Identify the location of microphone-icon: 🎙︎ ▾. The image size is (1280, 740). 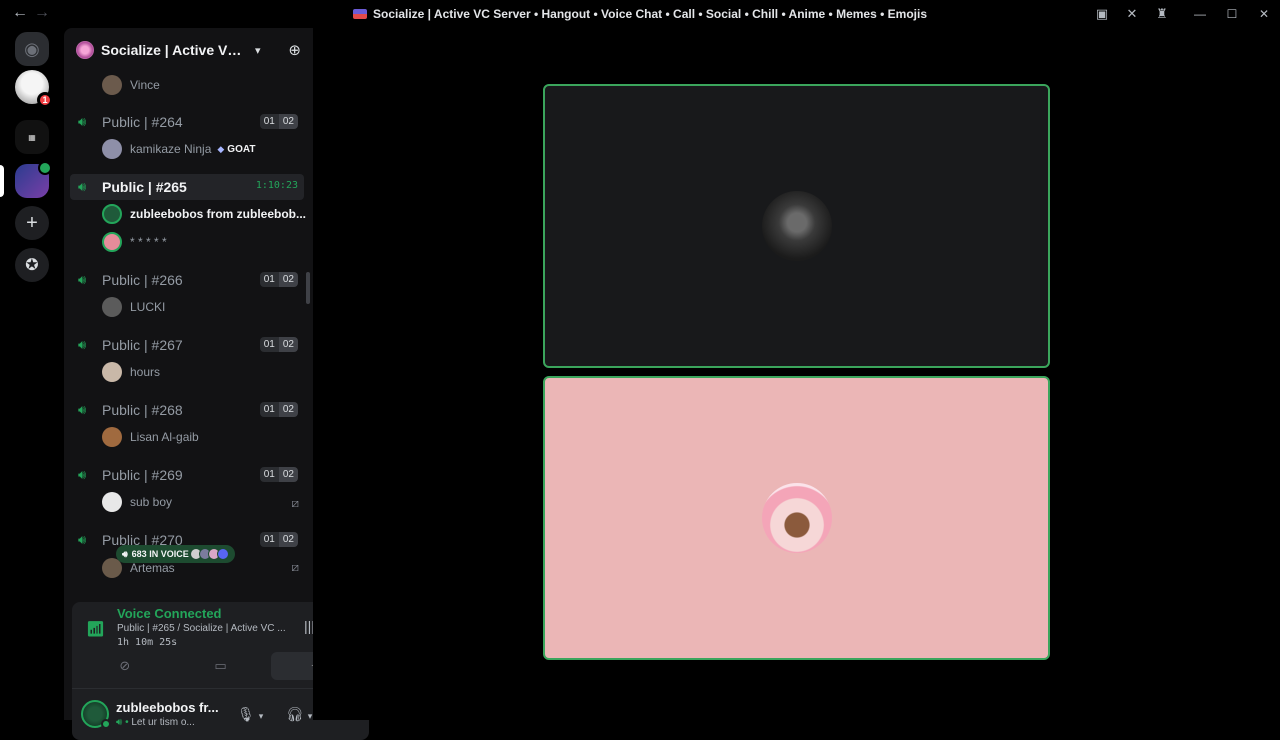
(250, 714).